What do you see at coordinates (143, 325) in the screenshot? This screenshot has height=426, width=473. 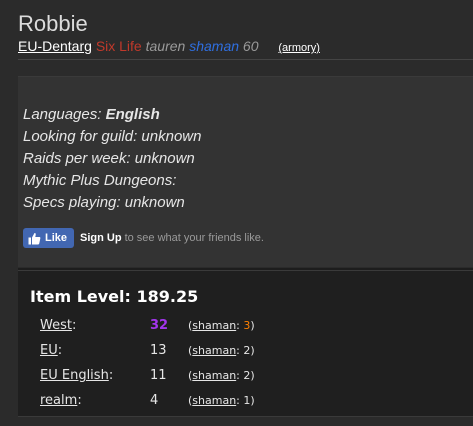 I see `table-row: West: 32 (shaman: 3)` at bounding box center [143, 325].